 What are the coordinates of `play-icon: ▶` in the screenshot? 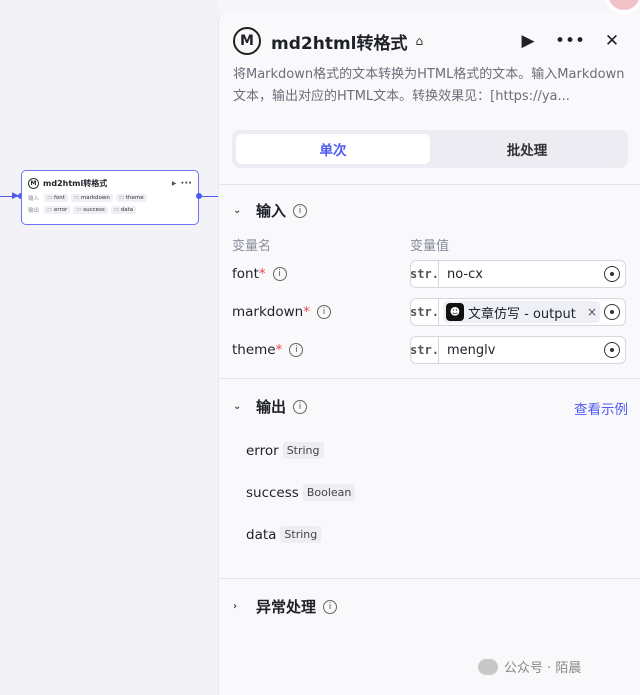 It's located at (528, 41).